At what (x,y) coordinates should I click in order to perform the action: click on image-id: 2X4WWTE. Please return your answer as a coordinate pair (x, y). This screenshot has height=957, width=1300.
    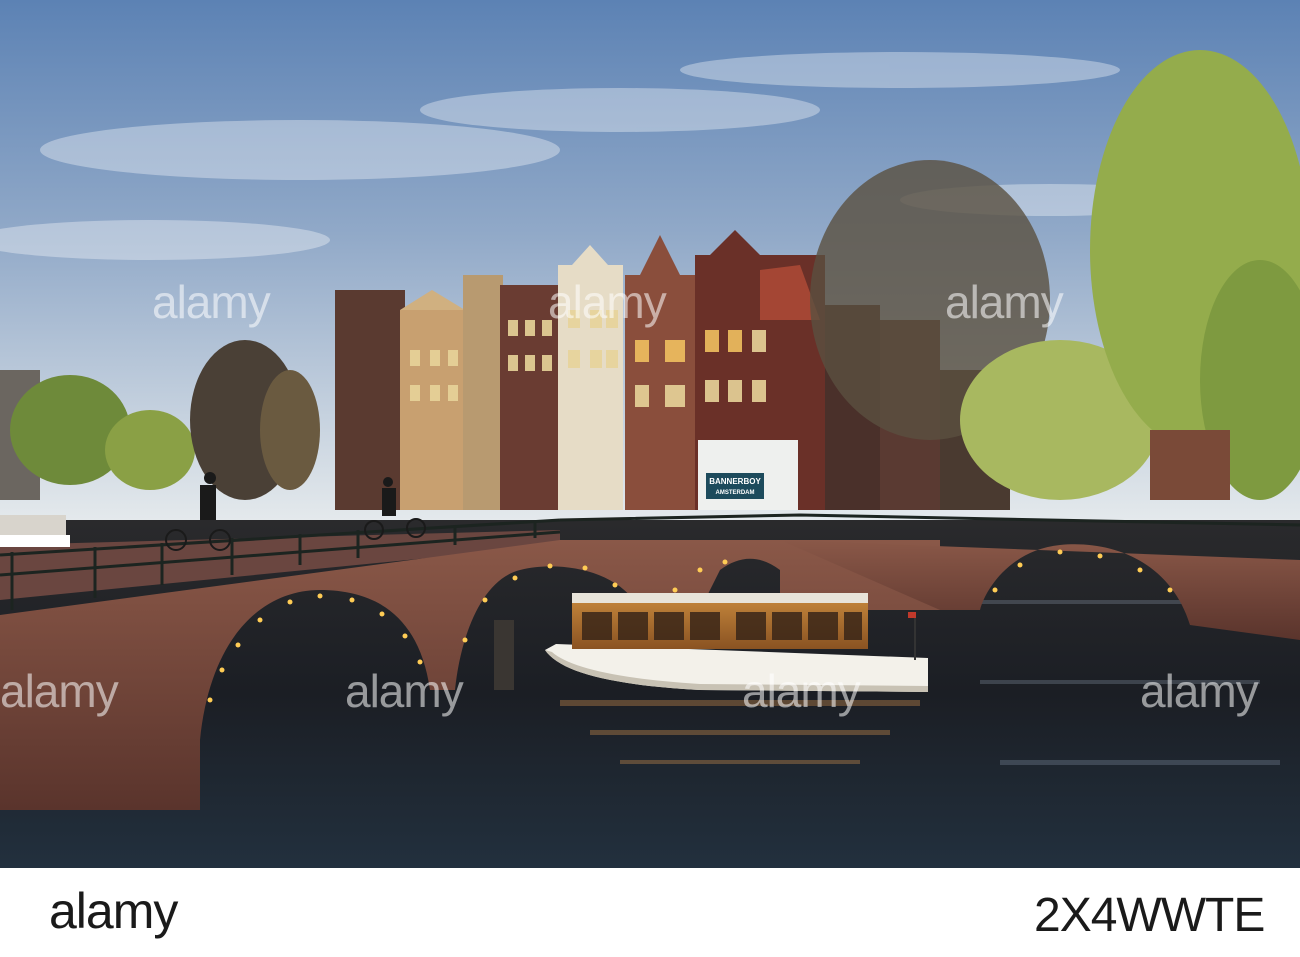
    Looking at the image, I should click on (1149, 915).